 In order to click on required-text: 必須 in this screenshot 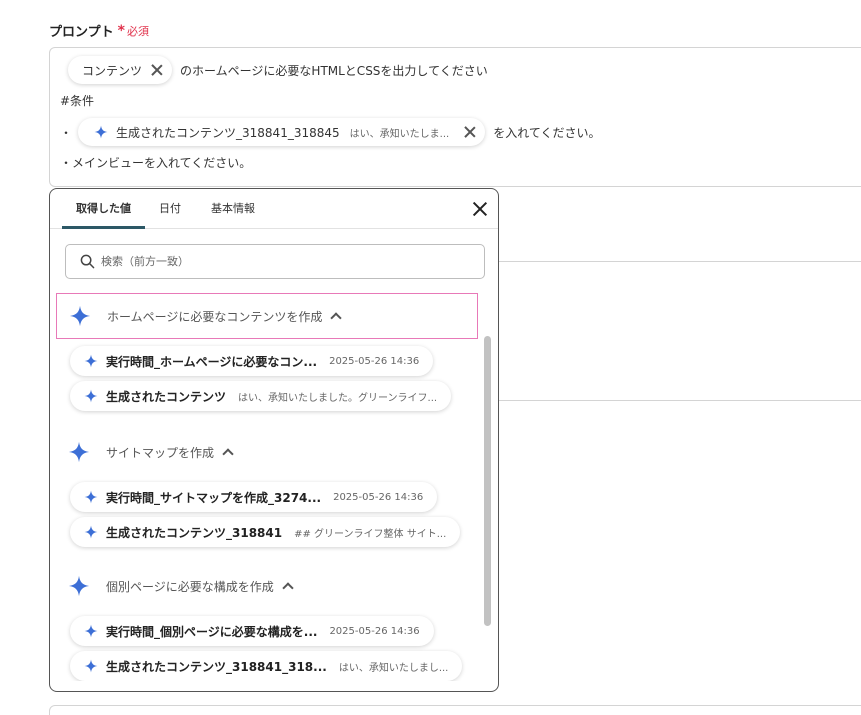, I will do `click(137, 31)`.